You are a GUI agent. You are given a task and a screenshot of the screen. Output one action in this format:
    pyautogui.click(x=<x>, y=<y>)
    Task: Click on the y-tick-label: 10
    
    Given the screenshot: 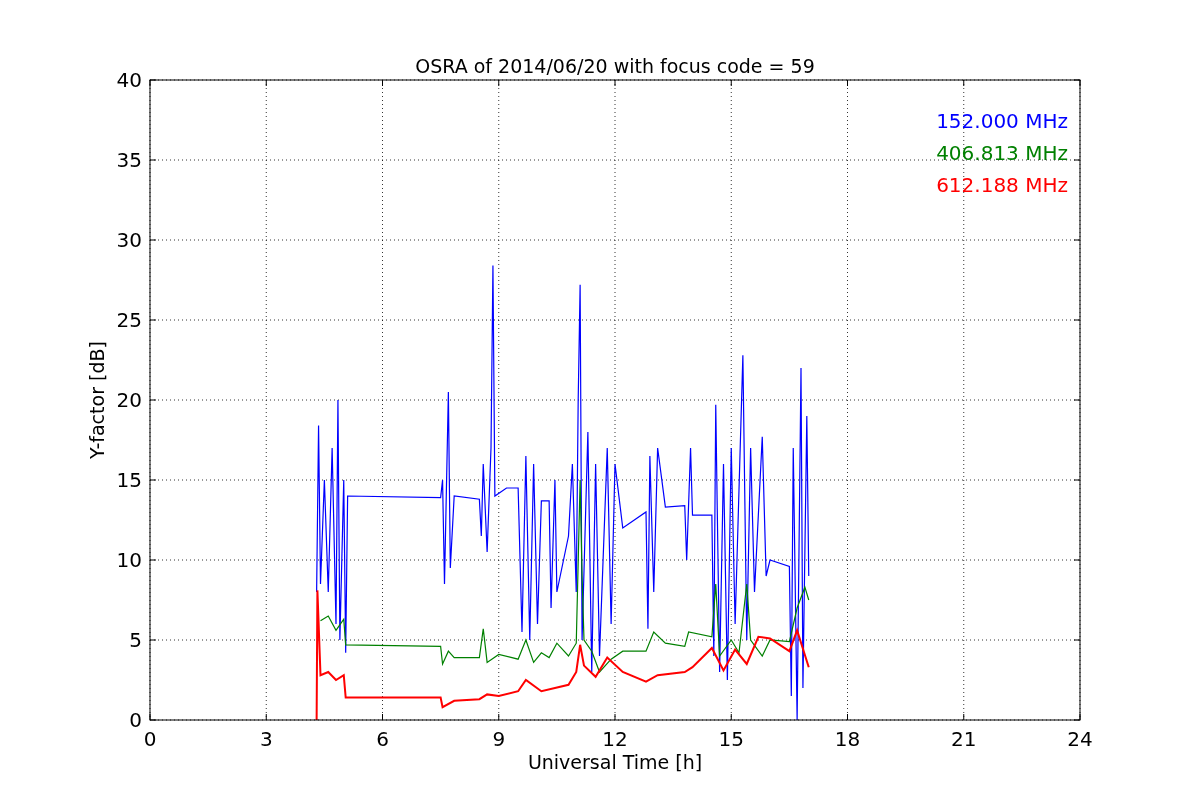 What is the action you would take?
    pyautogui.click(x=129, y=560)
    